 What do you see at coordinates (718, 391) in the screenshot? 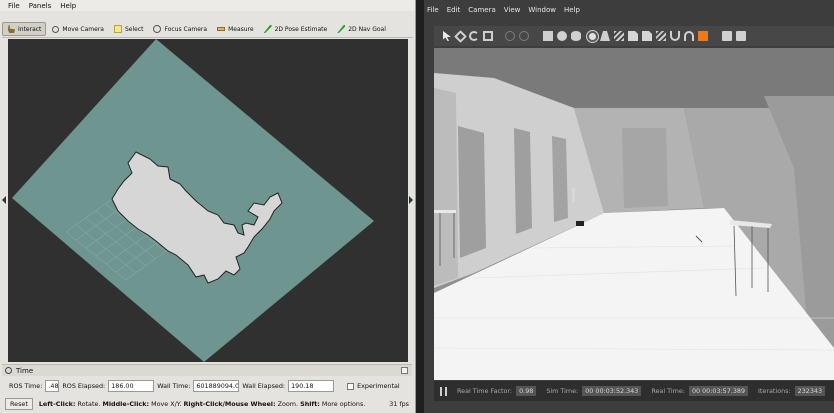
I see `real-time-value: 00 00:03:57.389` at bounding box center [718, 391].